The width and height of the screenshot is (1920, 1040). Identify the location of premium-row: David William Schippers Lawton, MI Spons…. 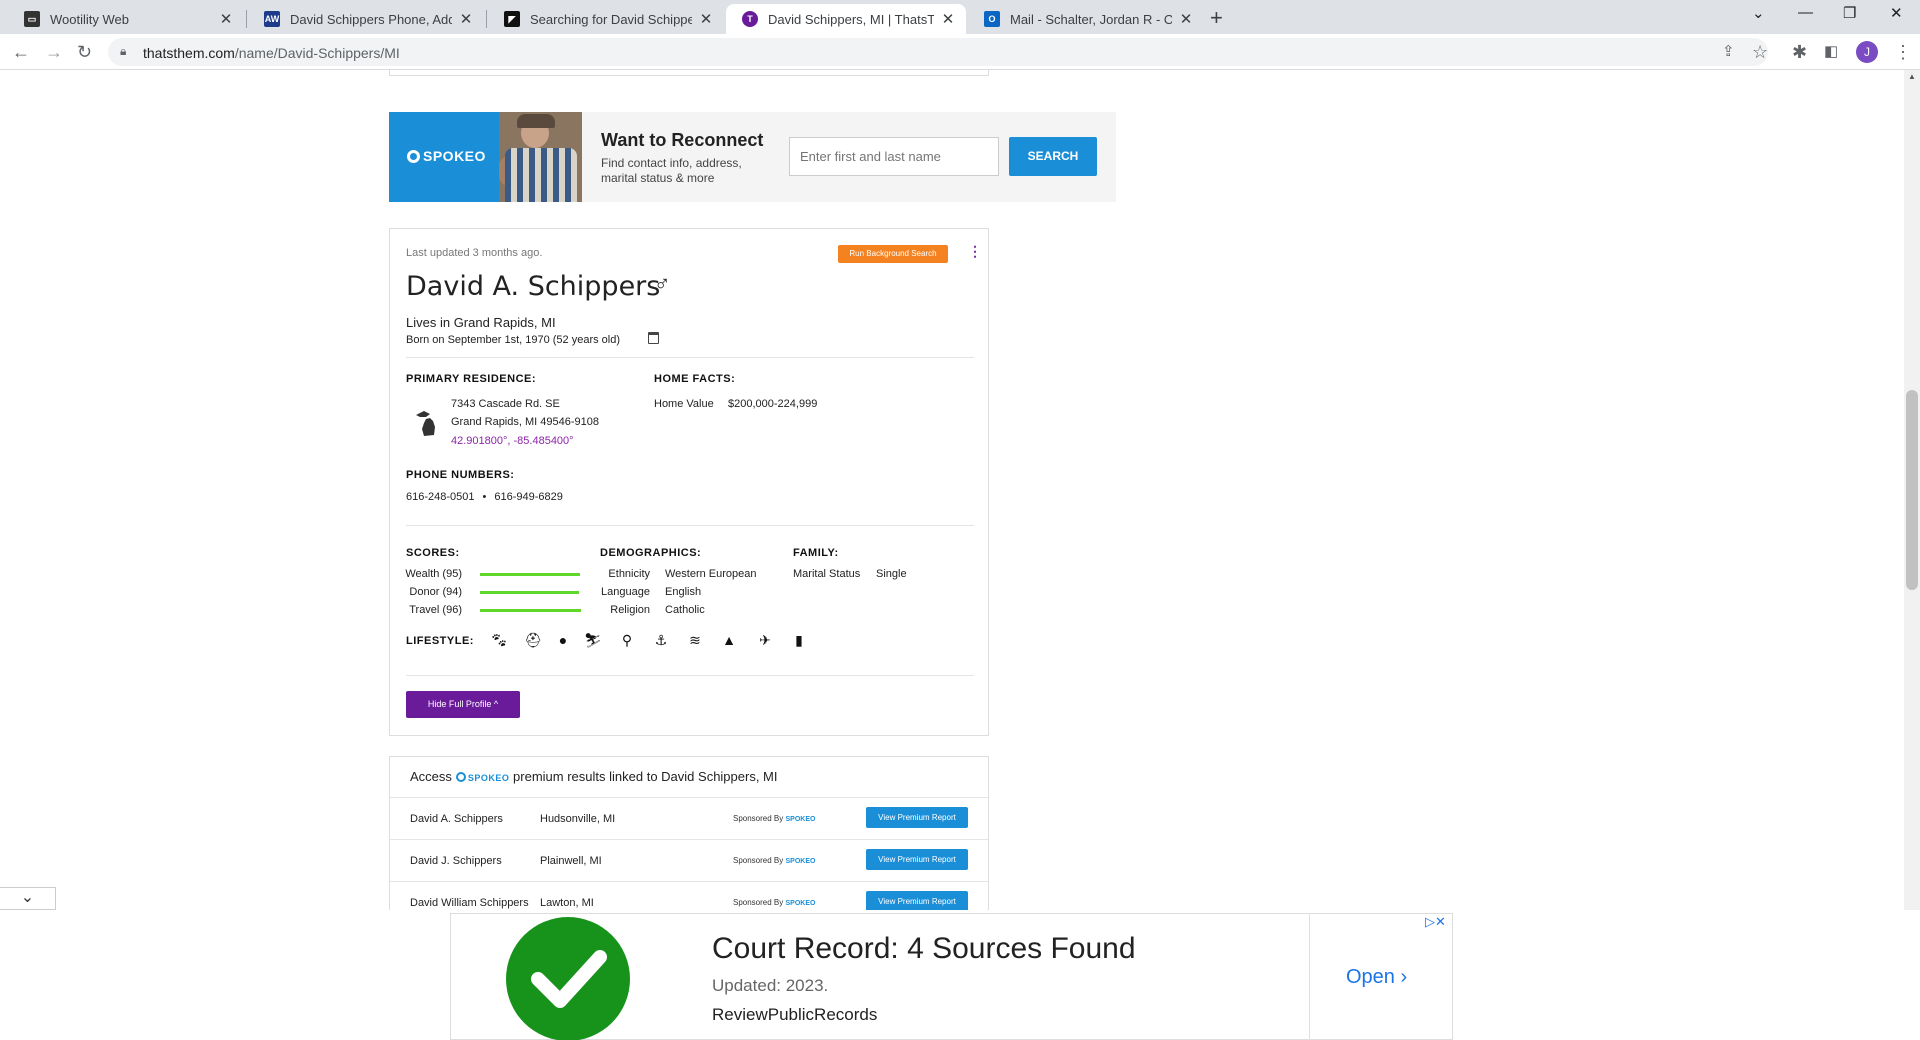
(689, 895).